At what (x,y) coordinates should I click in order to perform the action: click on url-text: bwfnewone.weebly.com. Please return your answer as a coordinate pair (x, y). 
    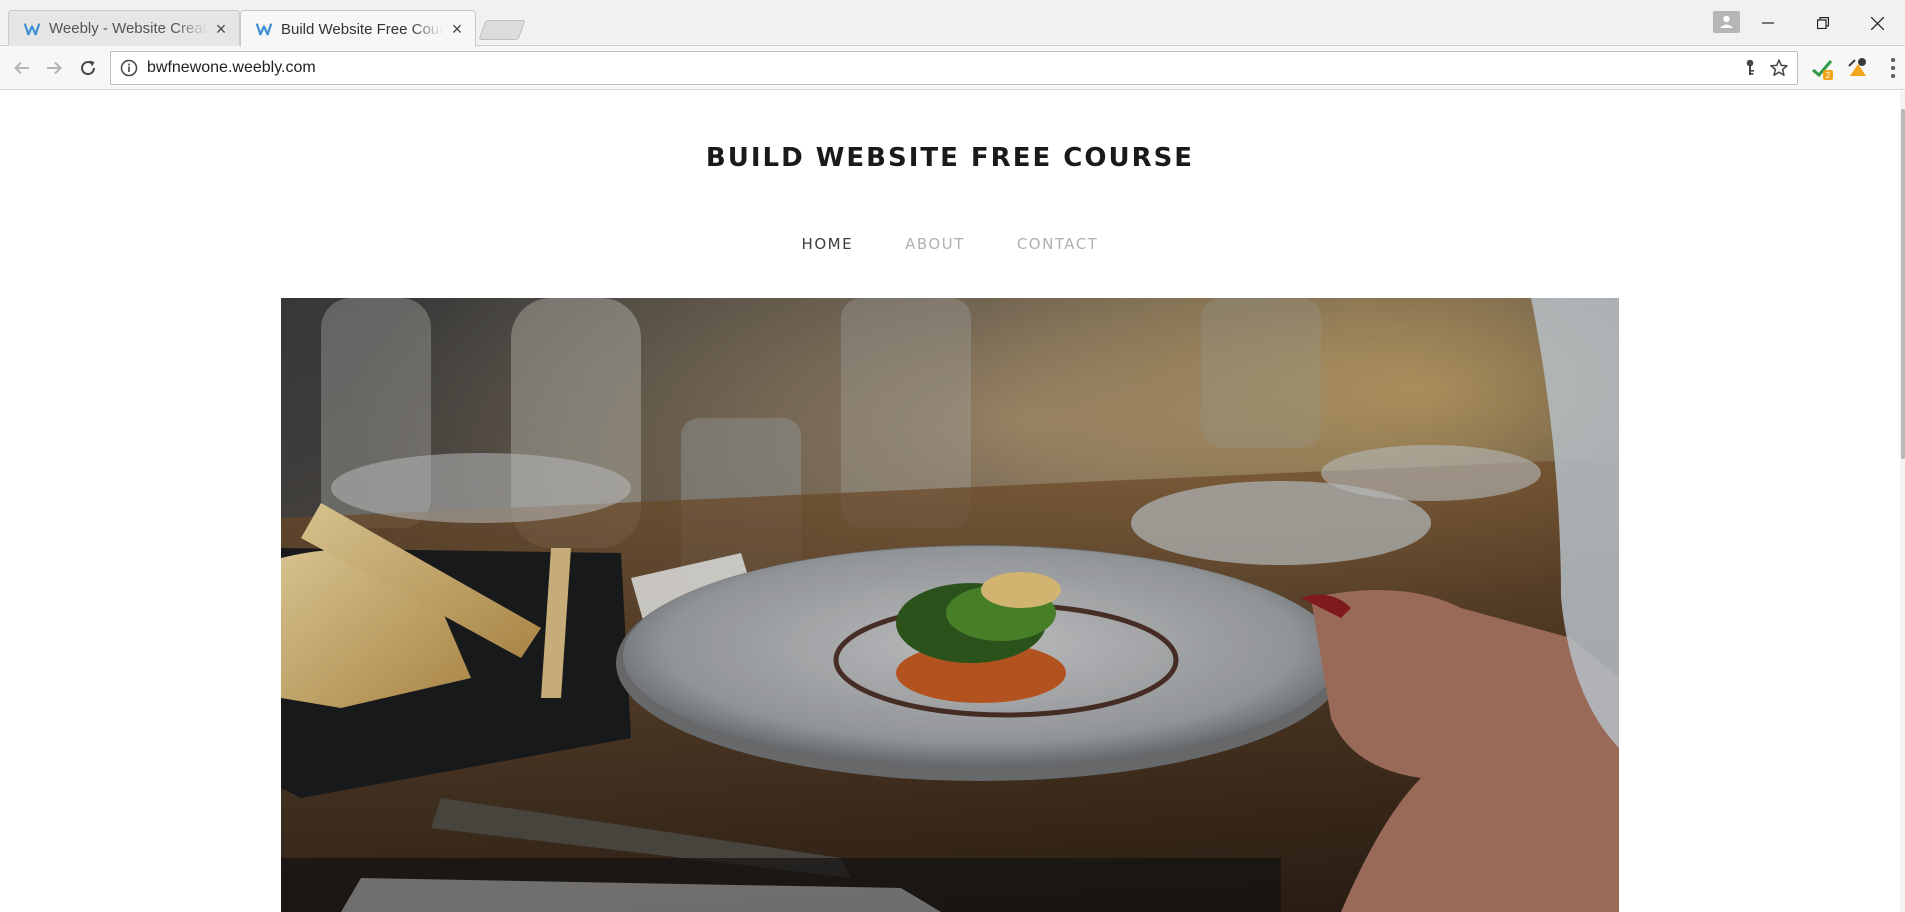
    Looking at the image, I should click on (231, 67).